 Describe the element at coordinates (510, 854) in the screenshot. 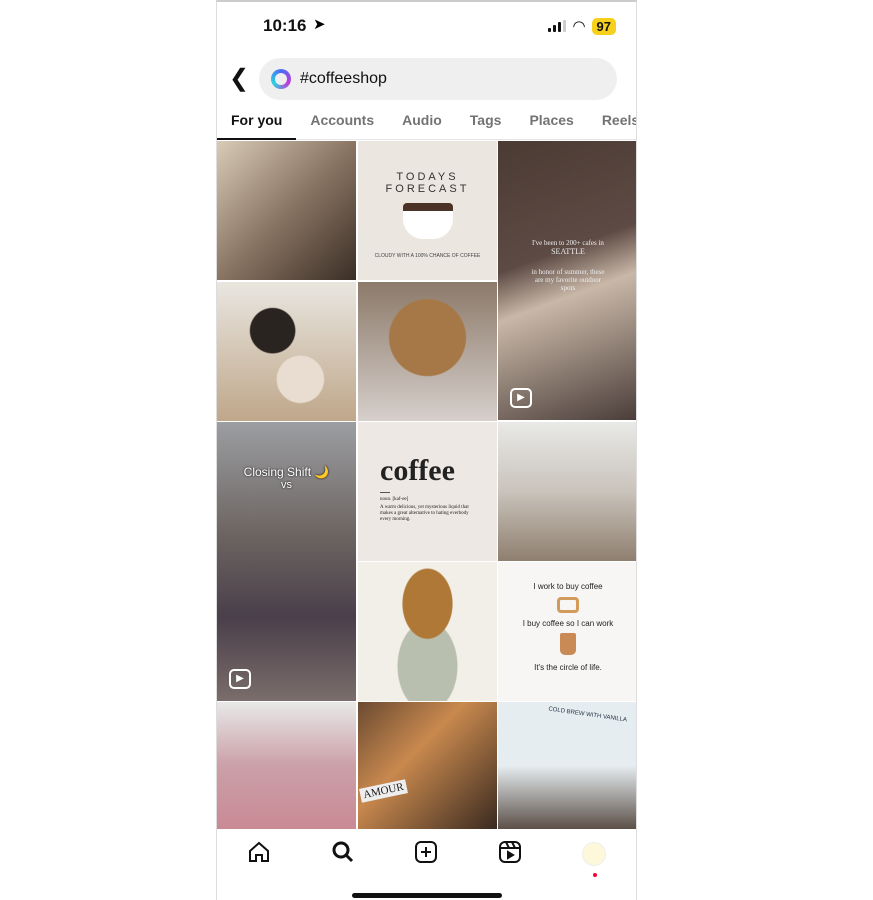

I see `reels-icon` at that location.